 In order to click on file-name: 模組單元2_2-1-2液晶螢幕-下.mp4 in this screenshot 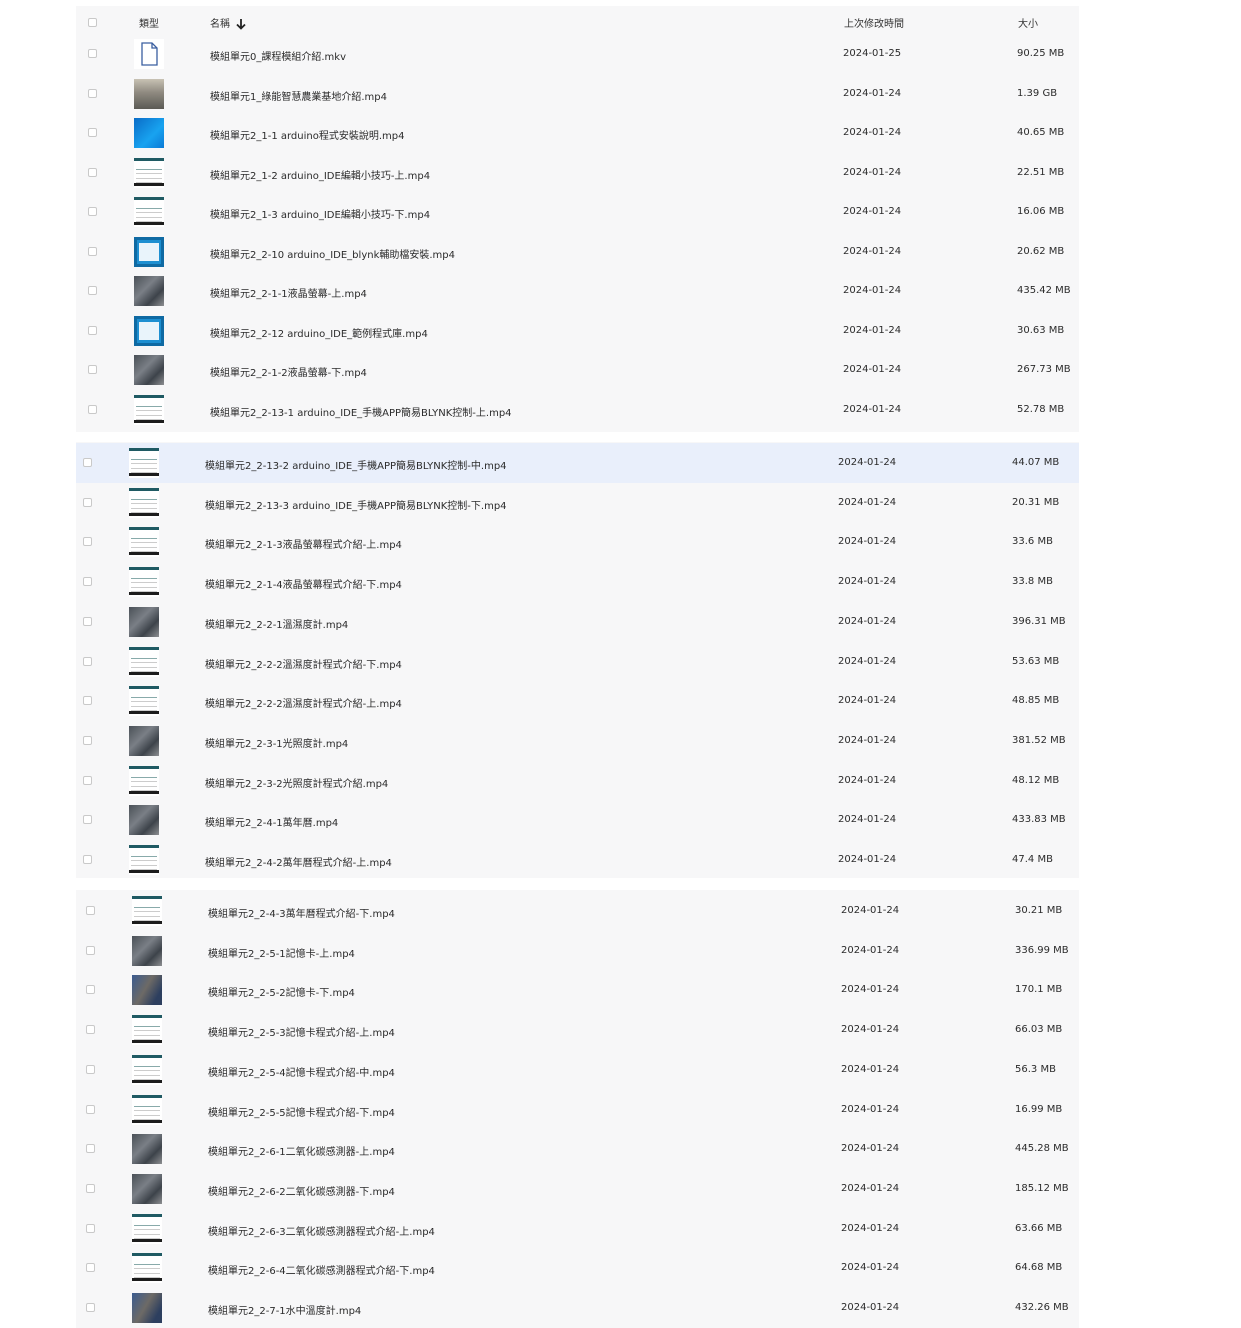, I will do `click(288, 371)`.